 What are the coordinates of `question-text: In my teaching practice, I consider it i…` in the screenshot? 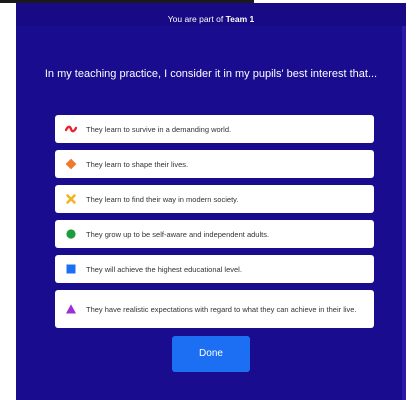 It's located at (211, 74).